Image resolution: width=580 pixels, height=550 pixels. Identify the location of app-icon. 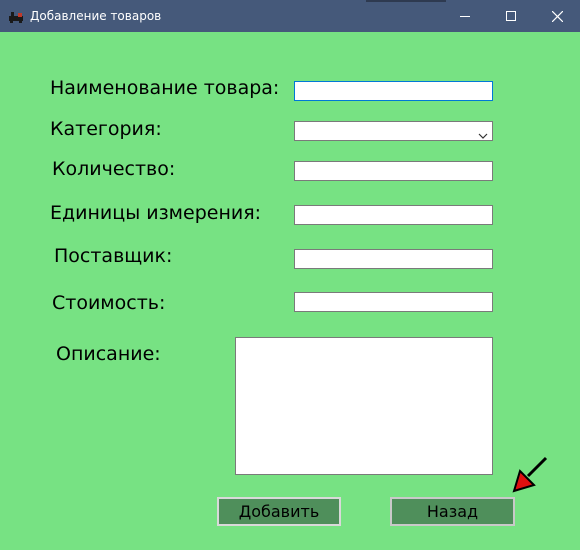
(16, 16).